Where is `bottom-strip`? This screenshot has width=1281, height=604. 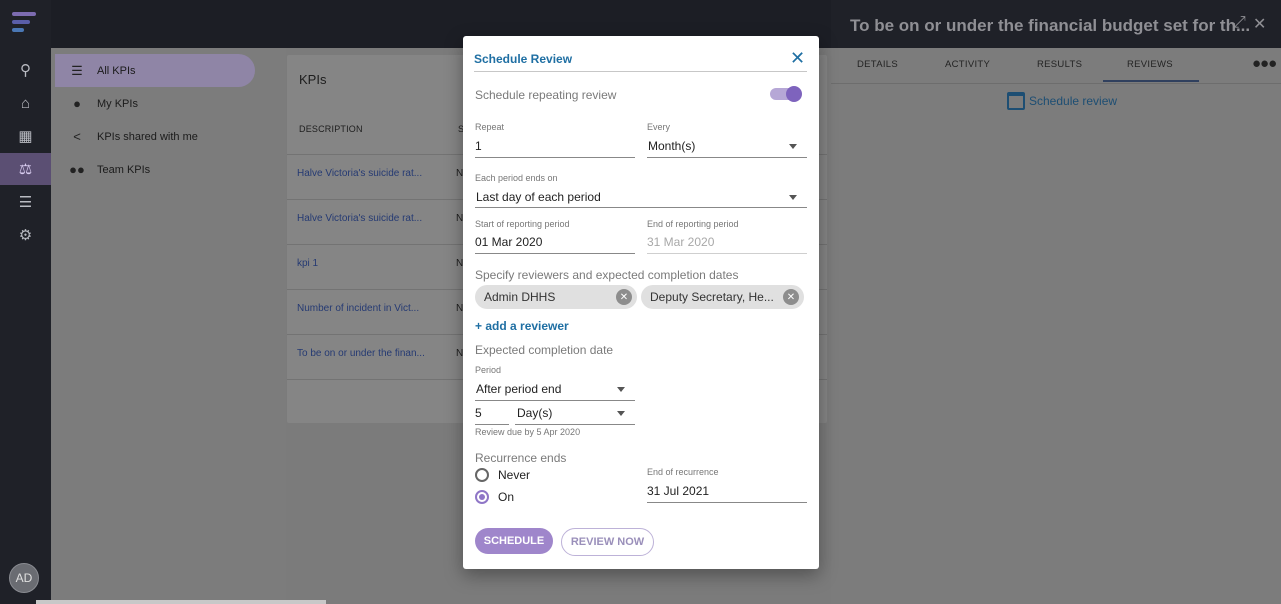
bottom-strip is located at coordinates (181, 602).